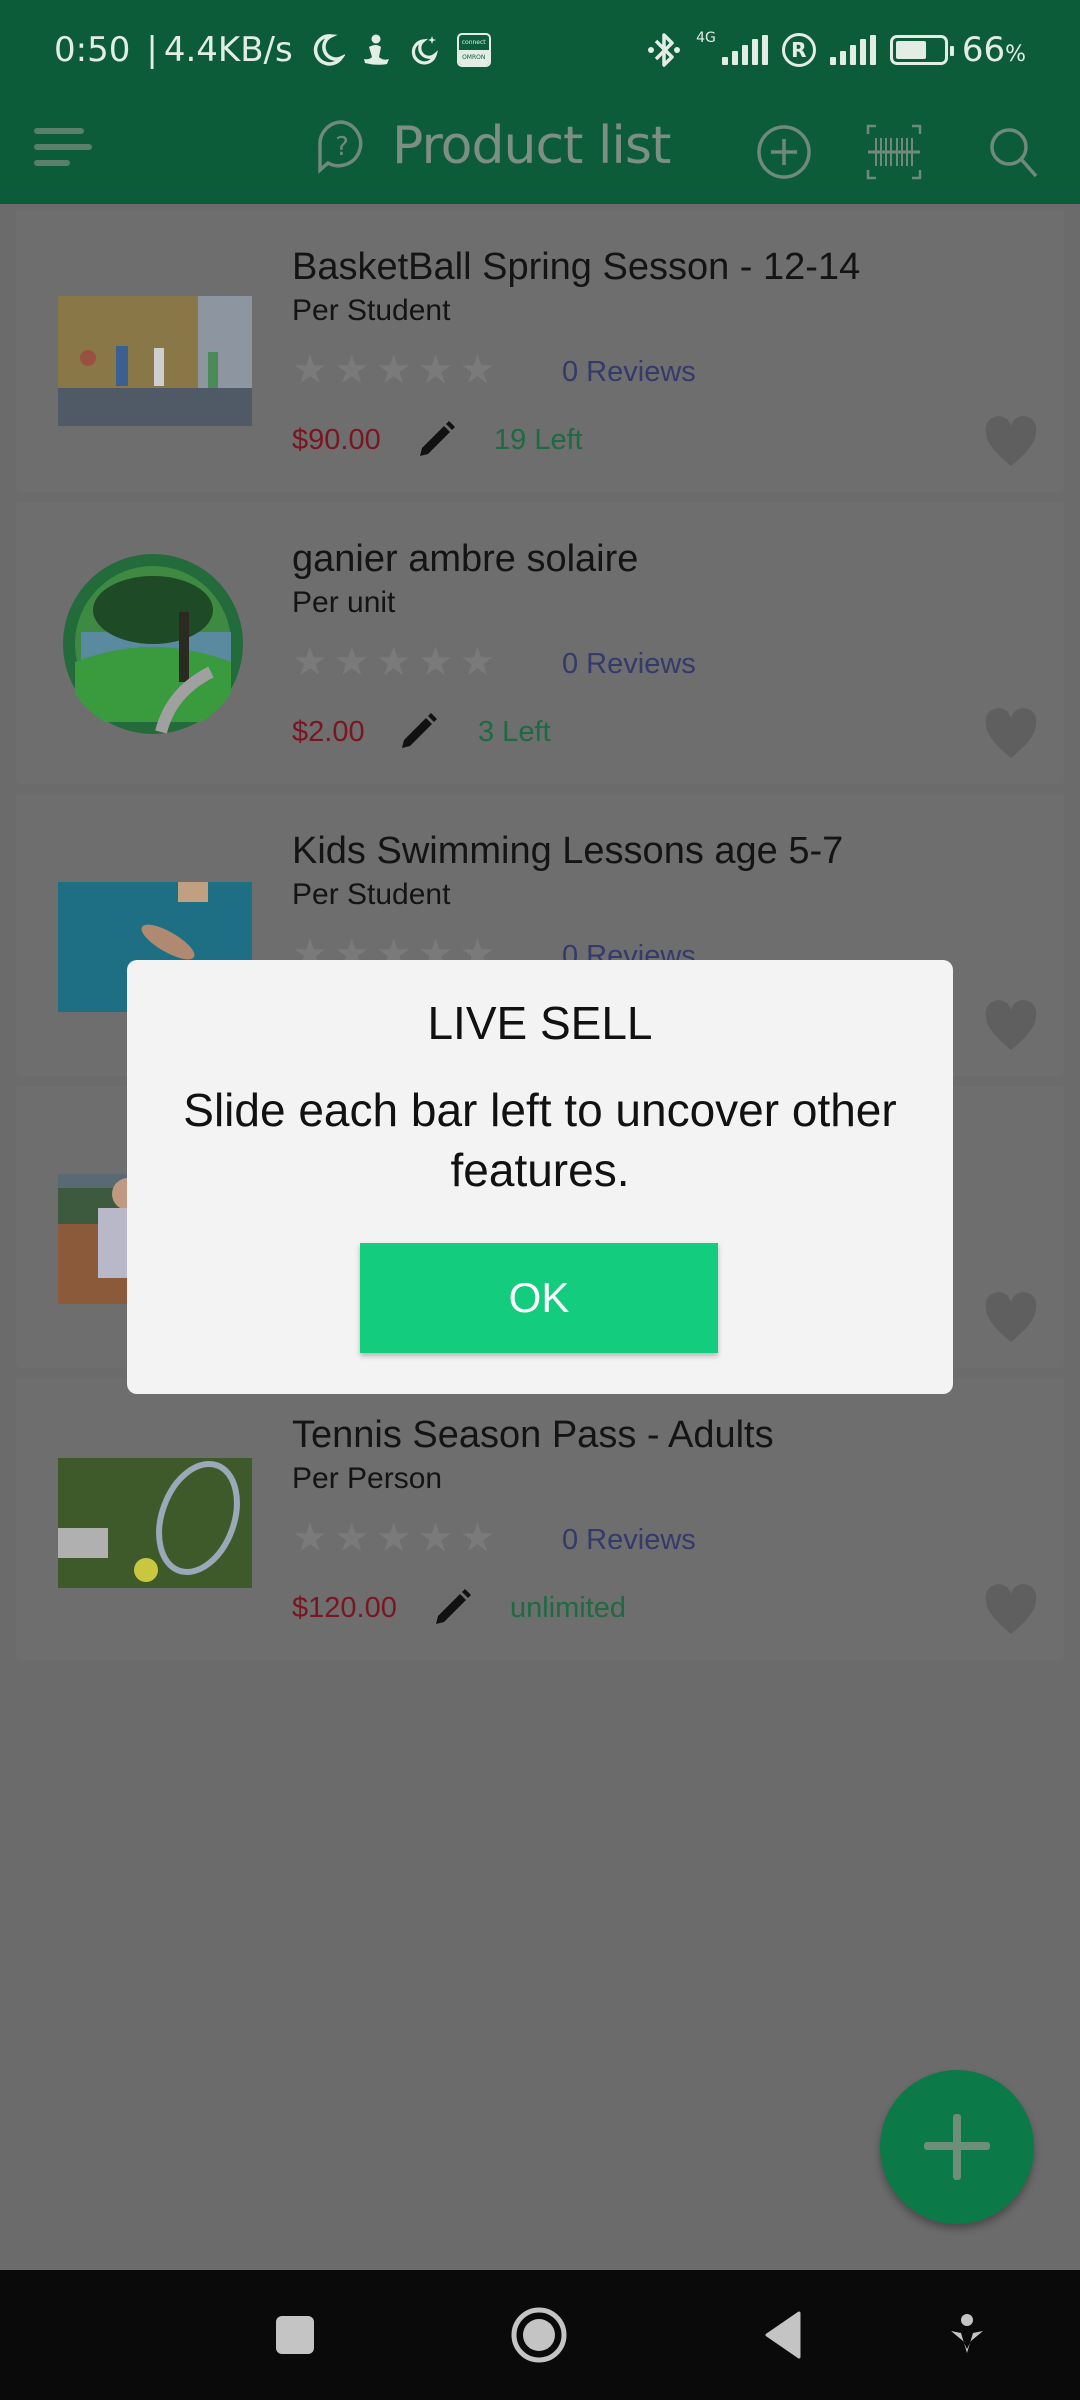 The image size is (1080, 2400). I want to click on add-circle-icon, so click(784, 152).